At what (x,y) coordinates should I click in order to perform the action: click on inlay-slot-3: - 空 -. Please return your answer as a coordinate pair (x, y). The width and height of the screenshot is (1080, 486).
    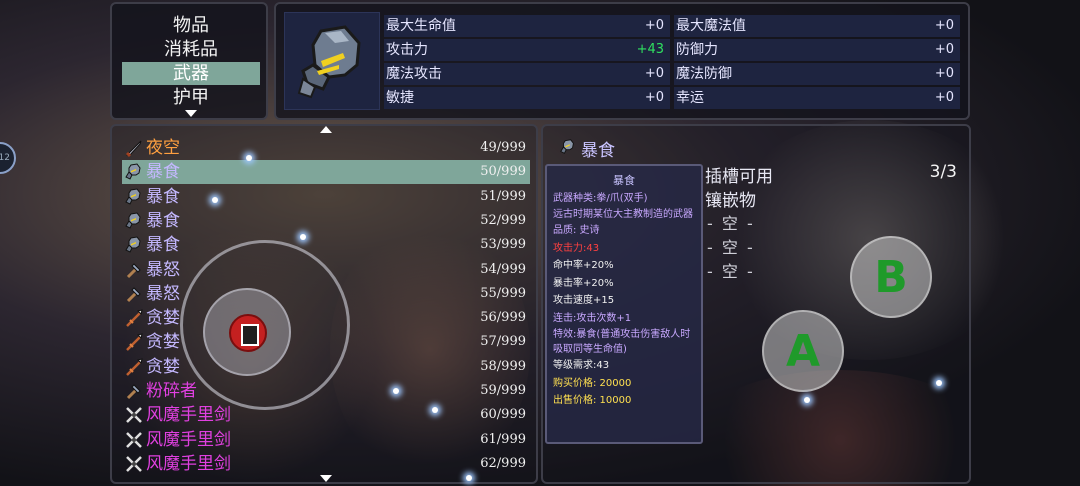
    Looking at the image, I should click on (731, 270).